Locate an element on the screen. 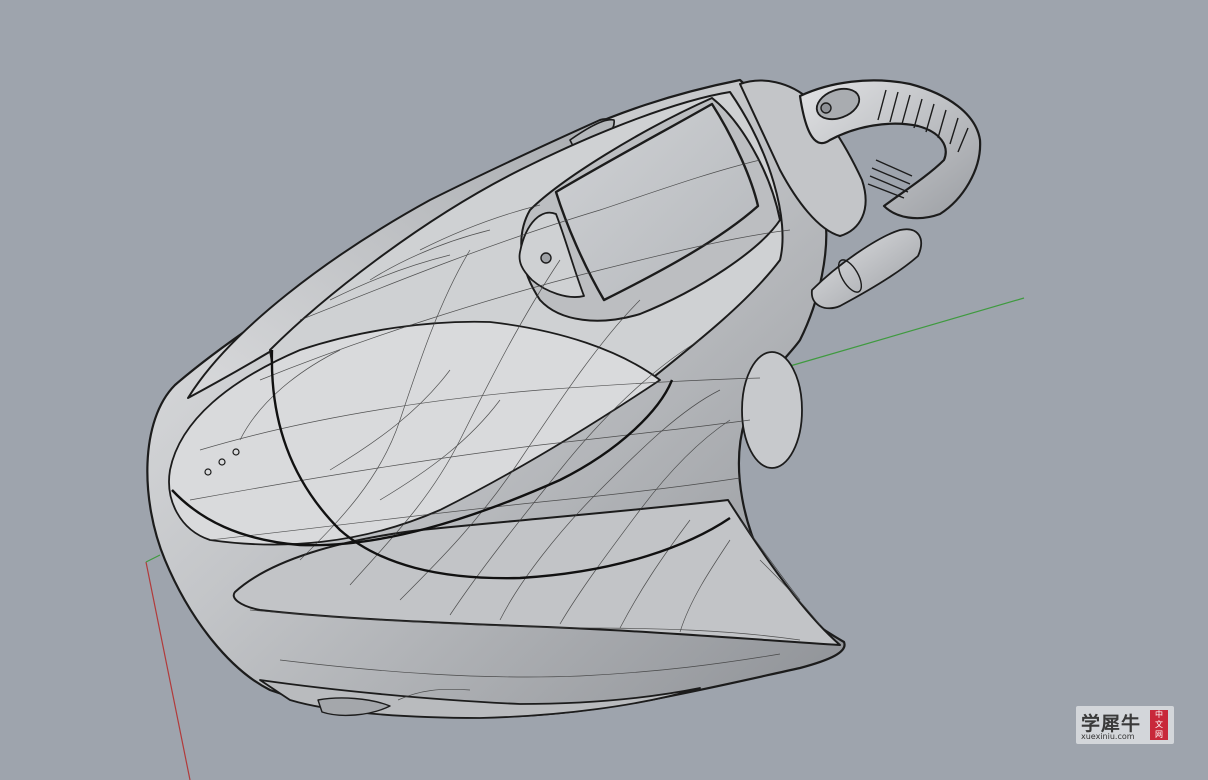 Image resolution: width=1208 pixels, height=780 pixels. seal-char: 文 is located at coordinates (1159, 724).